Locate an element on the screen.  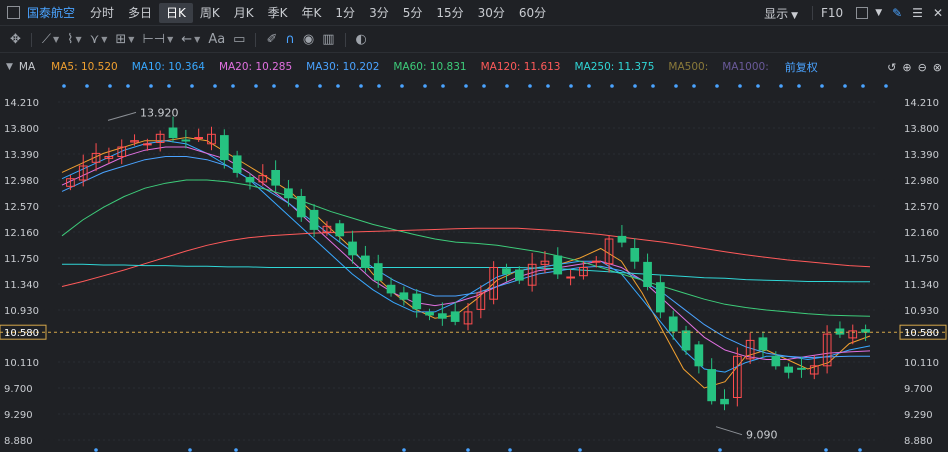
period-tab: 年K is located at coordinates (312, 13).